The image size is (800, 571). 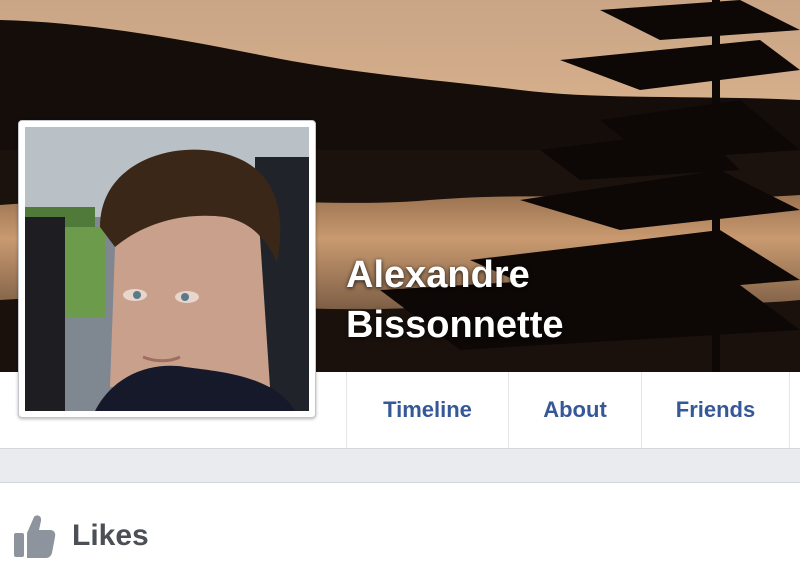 What do you see at coordinates (574, 410) in the screenshot?
I see `tab-about: About` at bounding box center [574, 410].